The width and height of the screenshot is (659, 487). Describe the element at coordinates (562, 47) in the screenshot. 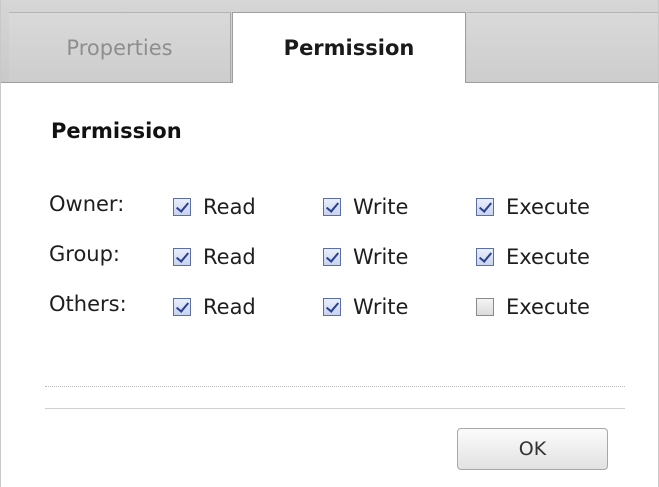

I see `tab-bar-filler` at that location.